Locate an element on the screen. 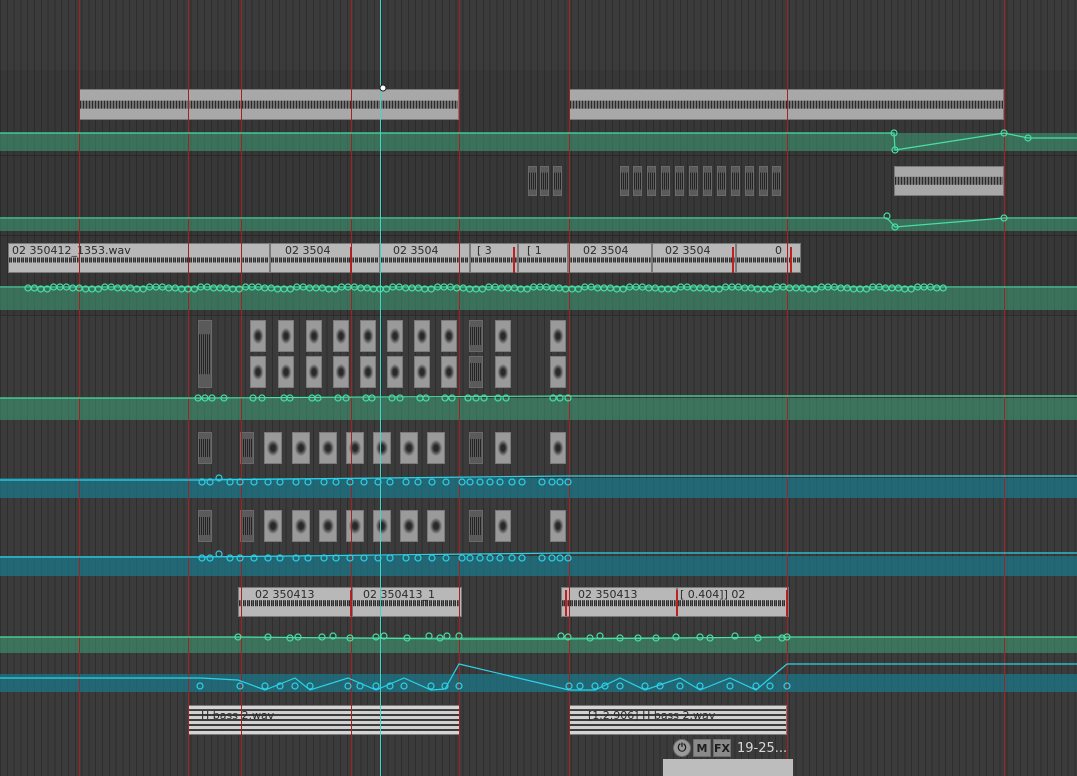  power-icon: ⏻ is located at coordinates (682, 748).